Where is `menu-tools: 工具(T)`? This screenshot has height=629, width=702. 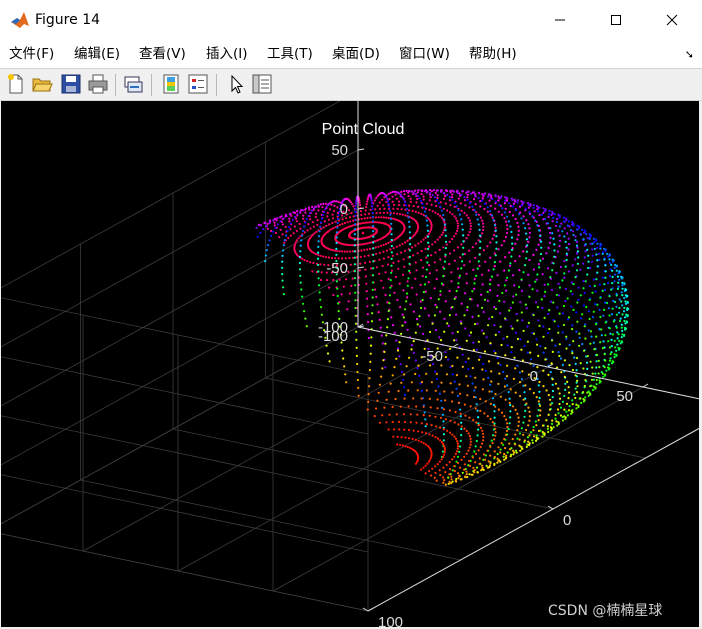 menu-tools: 工具(T) is located at coordinates (290, 54).